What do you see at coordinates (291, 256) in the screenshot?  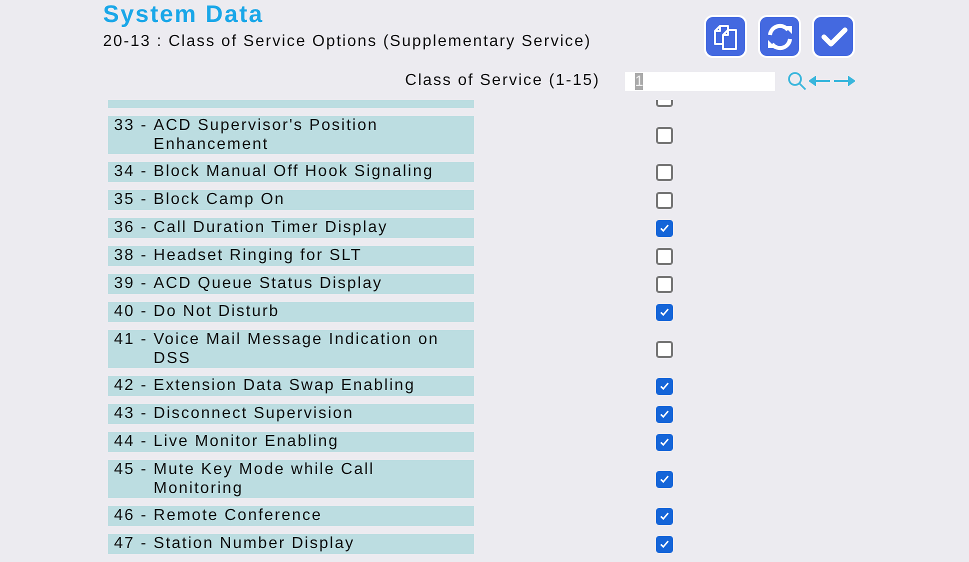 I see `option-label: 38 - Headset Ringing for SLT` at bounding box center [291, 256].